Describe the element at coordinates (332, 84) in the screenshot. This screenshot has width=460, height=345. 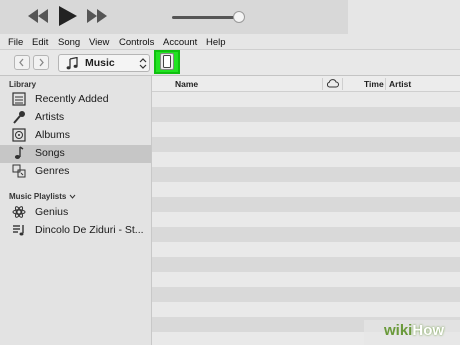
I see `cloud-icon` at that location.